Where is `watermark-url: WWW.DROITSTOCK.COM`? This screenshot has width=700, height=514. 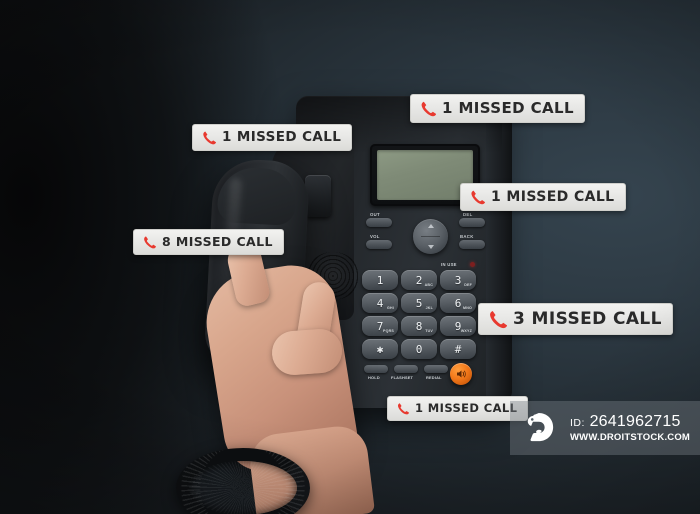
watermark-url: WWW.DROITSTOCK.COM is located at coordinates (630, 437).